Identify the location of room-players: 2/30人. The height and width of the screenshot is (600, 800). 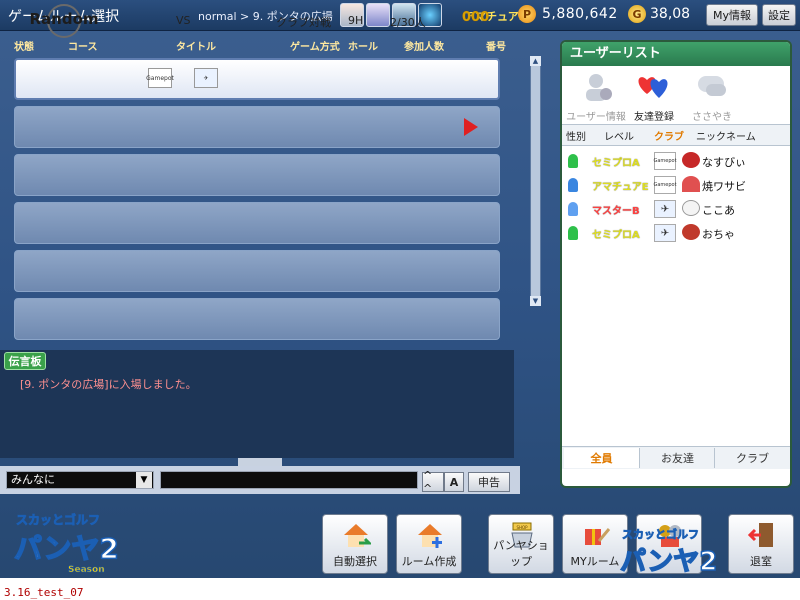
(408, 22).